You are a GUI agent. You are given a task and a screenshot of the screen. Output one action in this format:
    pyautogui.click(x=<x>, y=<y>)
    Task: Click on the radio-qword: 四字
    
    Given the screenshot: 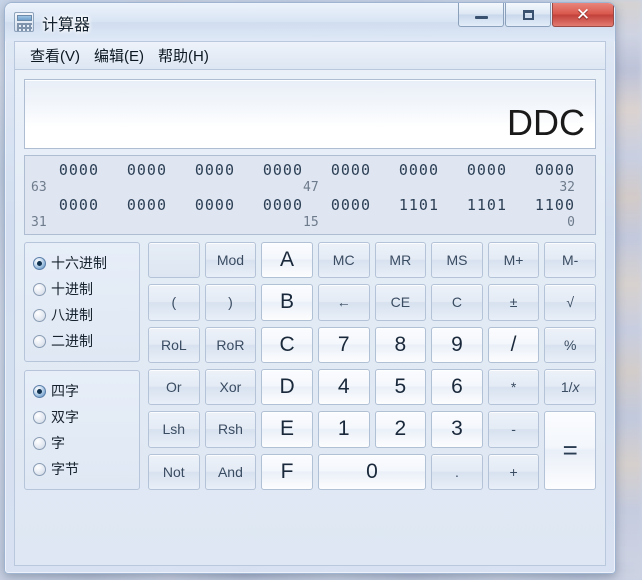 What is the action you would take?
    pyautogui.click(x=82, y=391)
    